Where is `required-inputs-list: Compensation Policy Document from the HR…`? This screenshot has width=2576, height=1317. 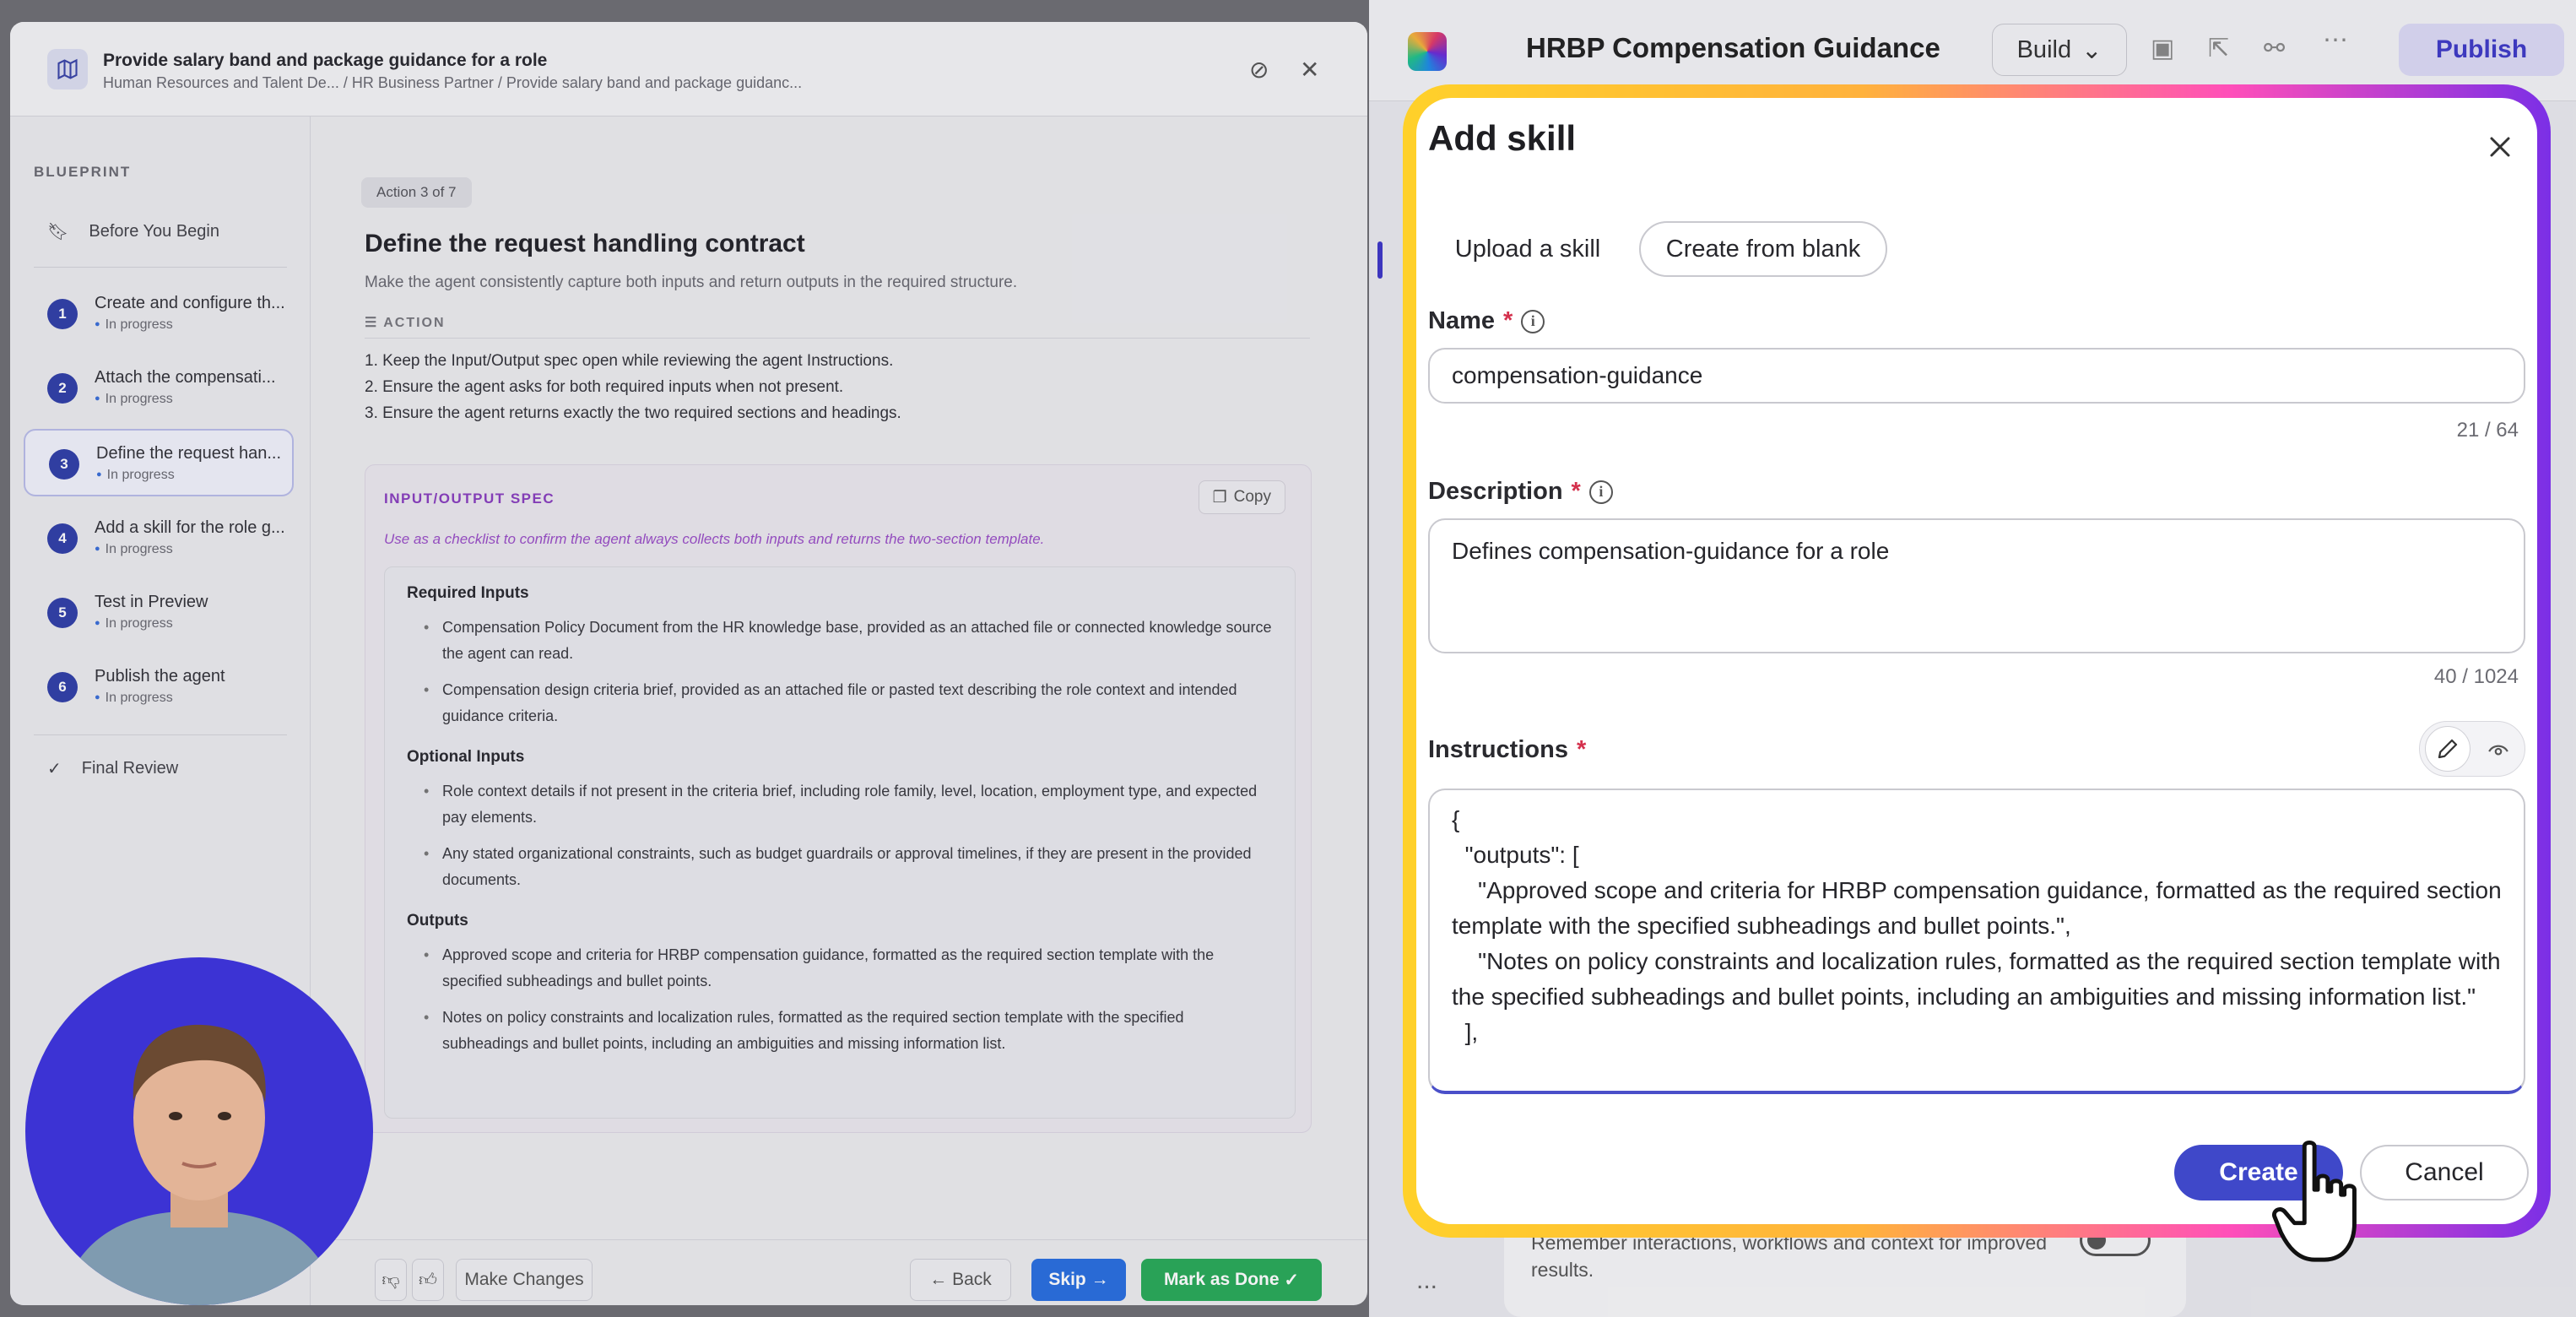 required-inputs-list: Compensation Policy Document from the HR… is located at coordinates (840, 672).